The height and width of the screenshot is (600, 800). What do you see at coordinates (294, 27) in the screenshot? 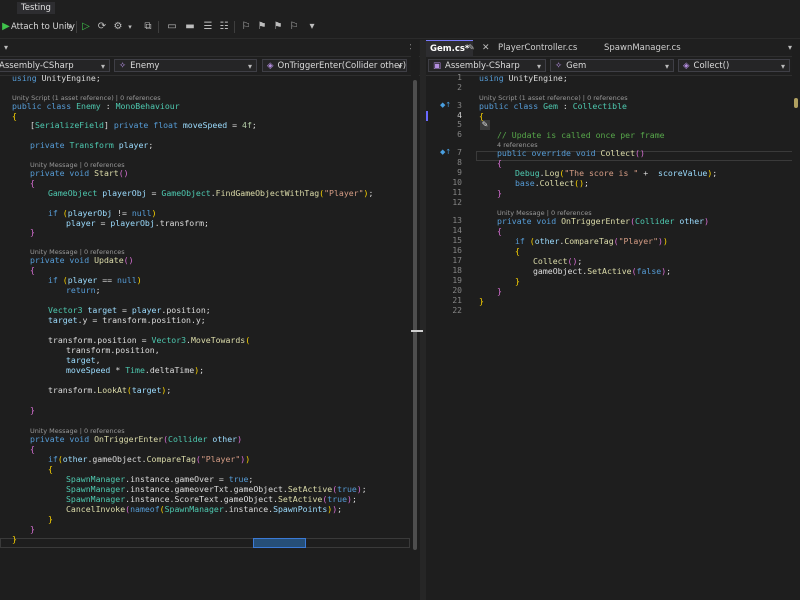
I see `clear-bookmarks-icon: ⚐` at bounding box center [294, 27].